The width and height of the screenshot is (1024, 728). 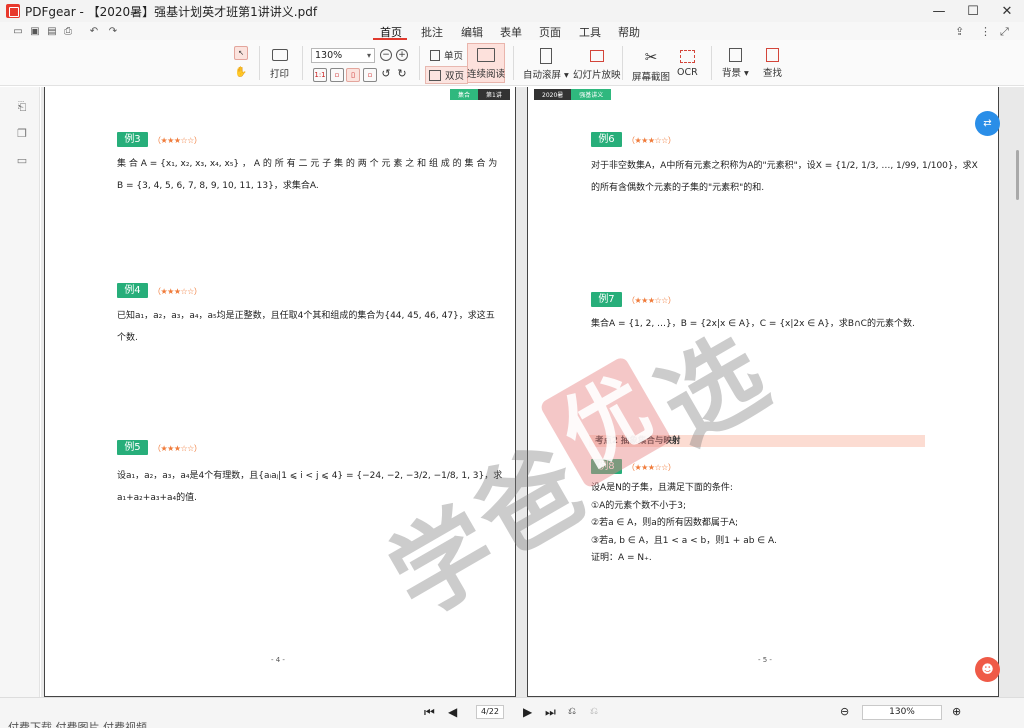 What do you see at coordinates (77, 724) in the screenshot?
I see `background-window-text: 付费下载 付费图片 付费视频` at bounding box center [77, 724].